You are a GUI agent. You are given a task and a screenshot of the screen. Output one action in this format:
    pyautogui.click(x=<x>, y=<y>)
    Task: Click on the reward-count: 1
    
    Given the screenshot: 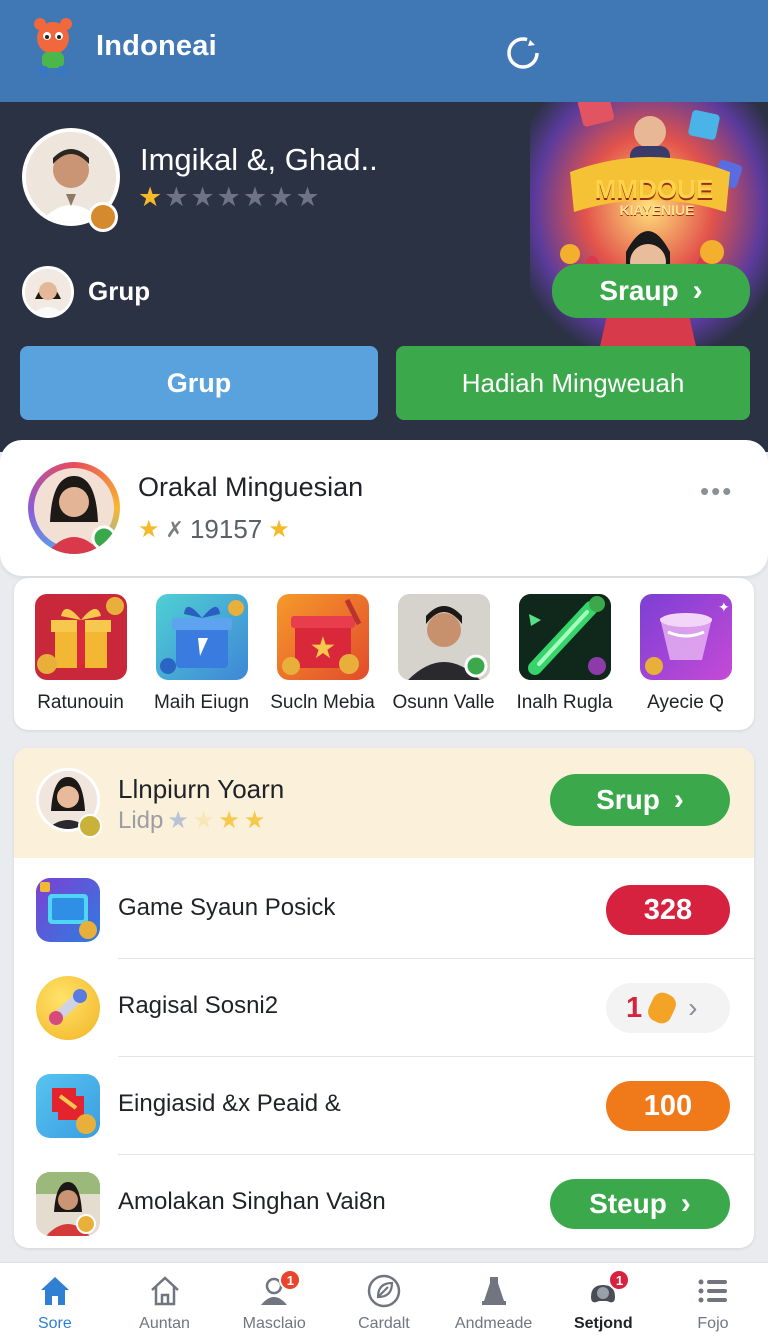 What is the action you would take?
    pyautogui.click(x=634, y=1007)
    